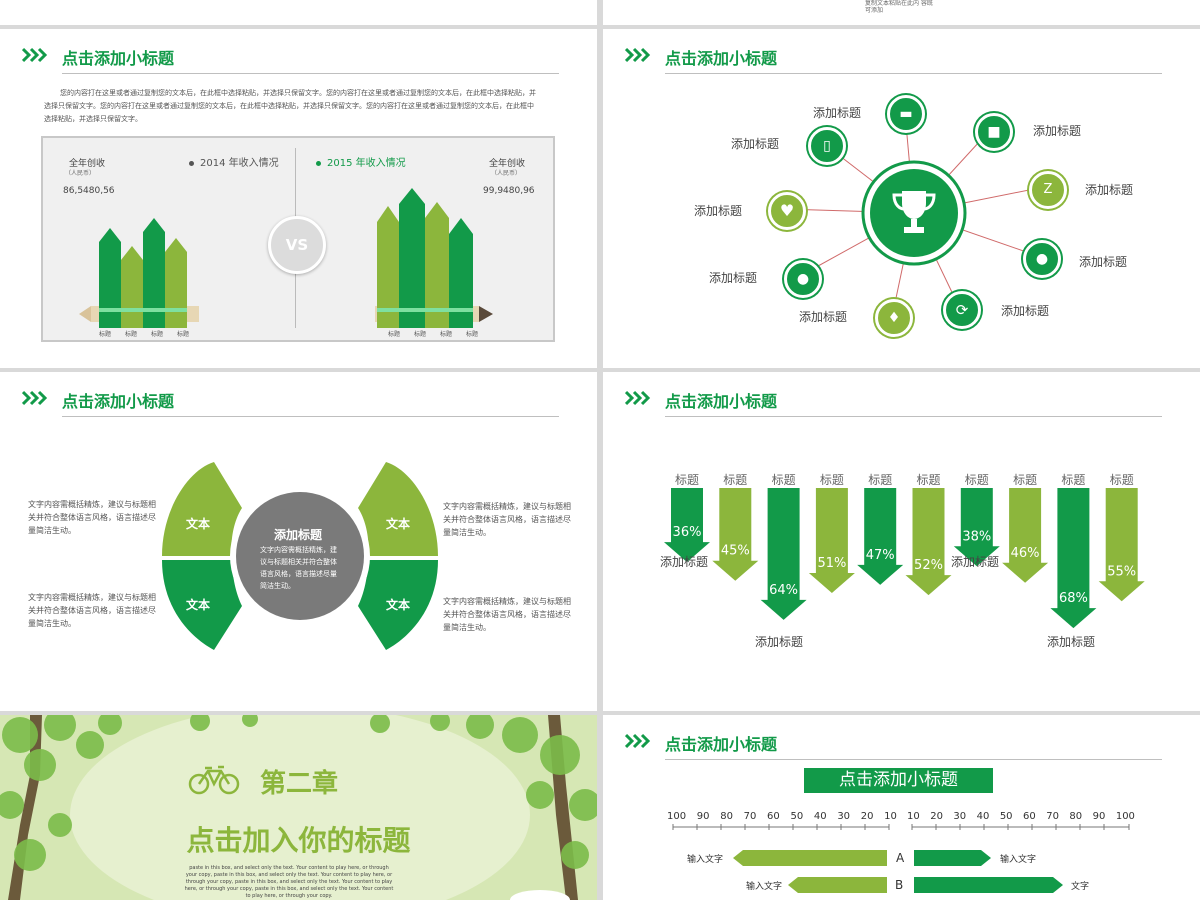 The width and height of the screenshot is (1200, 900). Describe the element at coordinates (1018, 858) in the screenshot. I see `row-a-right-label: 输入文字` at that location.